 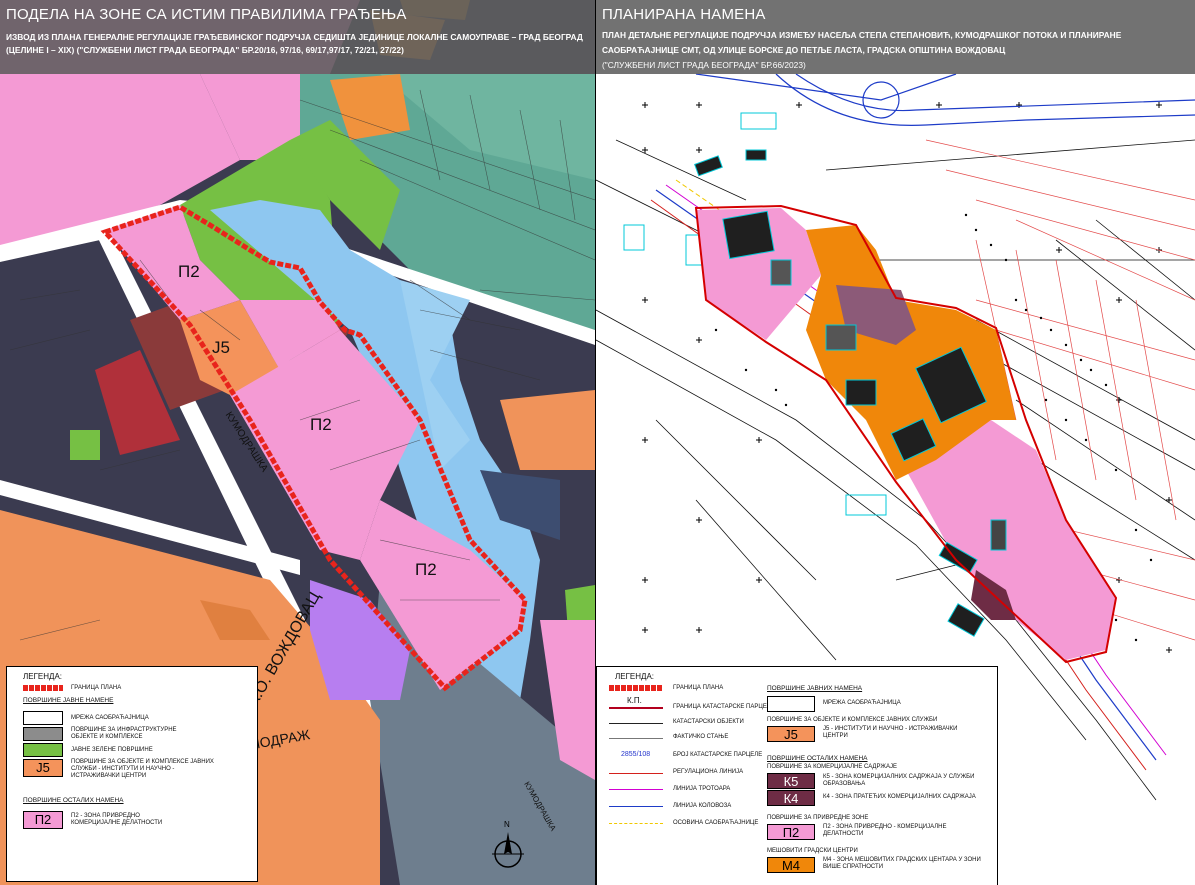 I want to click on legend-label-factual: ФАКТИЧКО СТАЊЕ, so click(x=701, y=737).